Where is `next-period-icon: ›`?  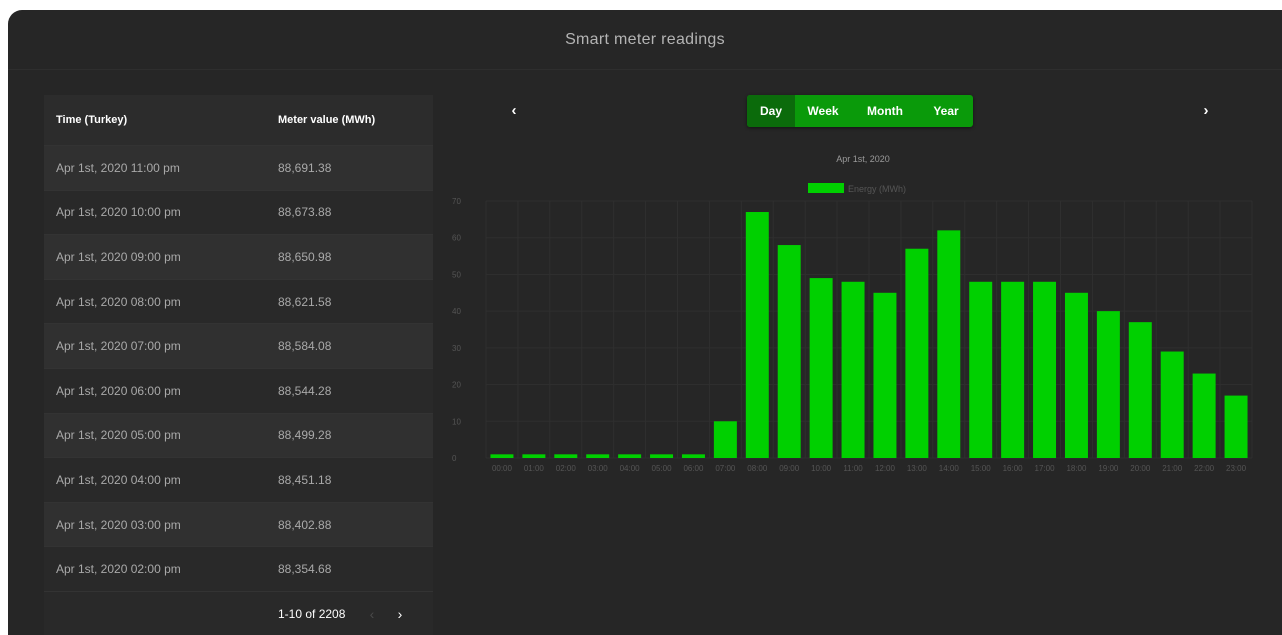 next-period-icon: › is located at coordinates (1206, 110).